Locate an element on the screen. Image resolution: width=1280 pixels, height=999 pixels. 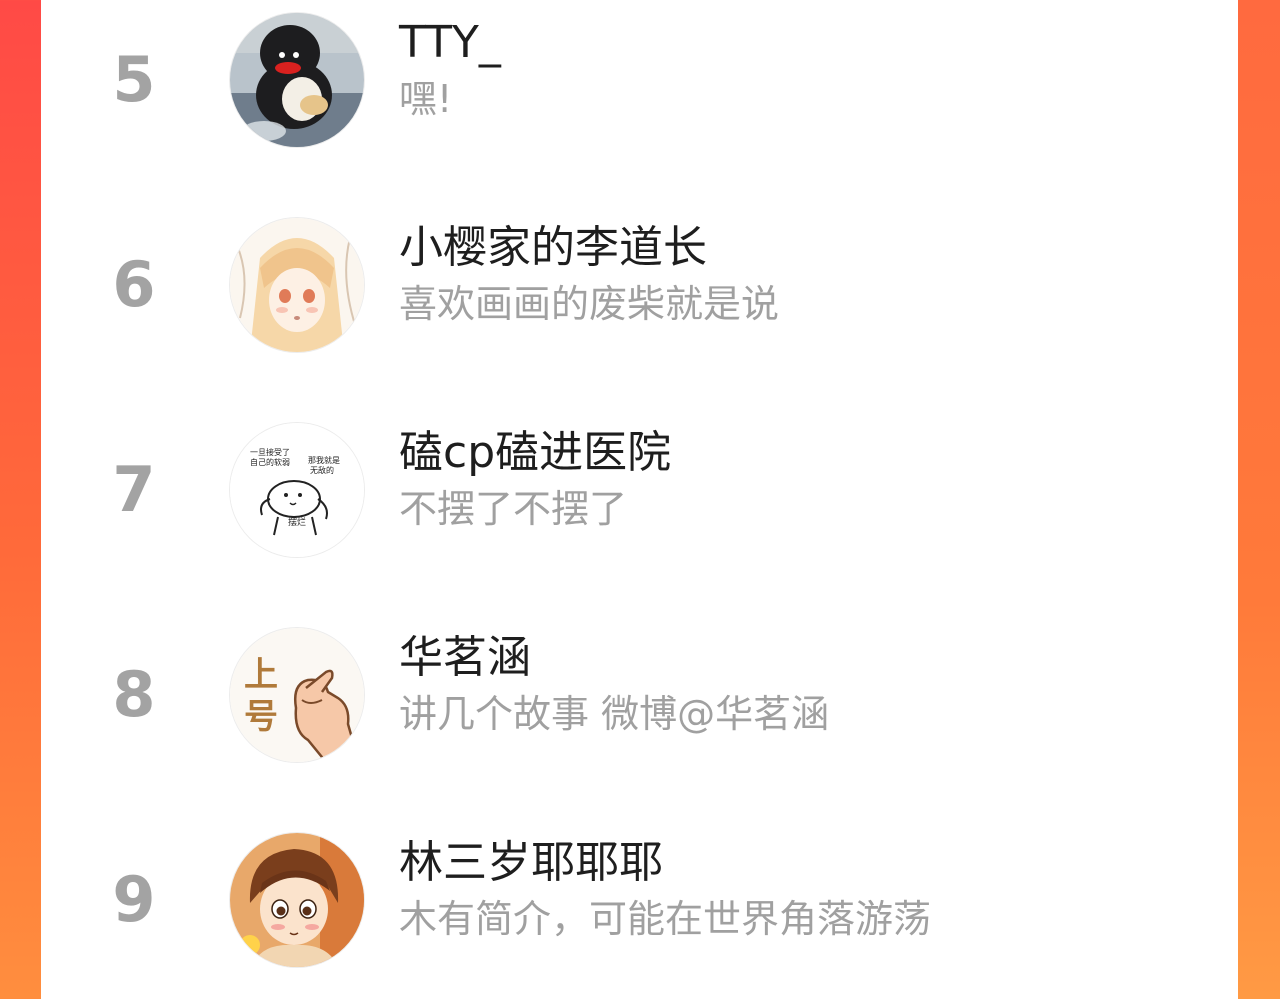
meme-sticker-avatar: 一旦接受了 自己的软弱 那我就是 无敌的 摆烂 is located at coordinates (297, 490).